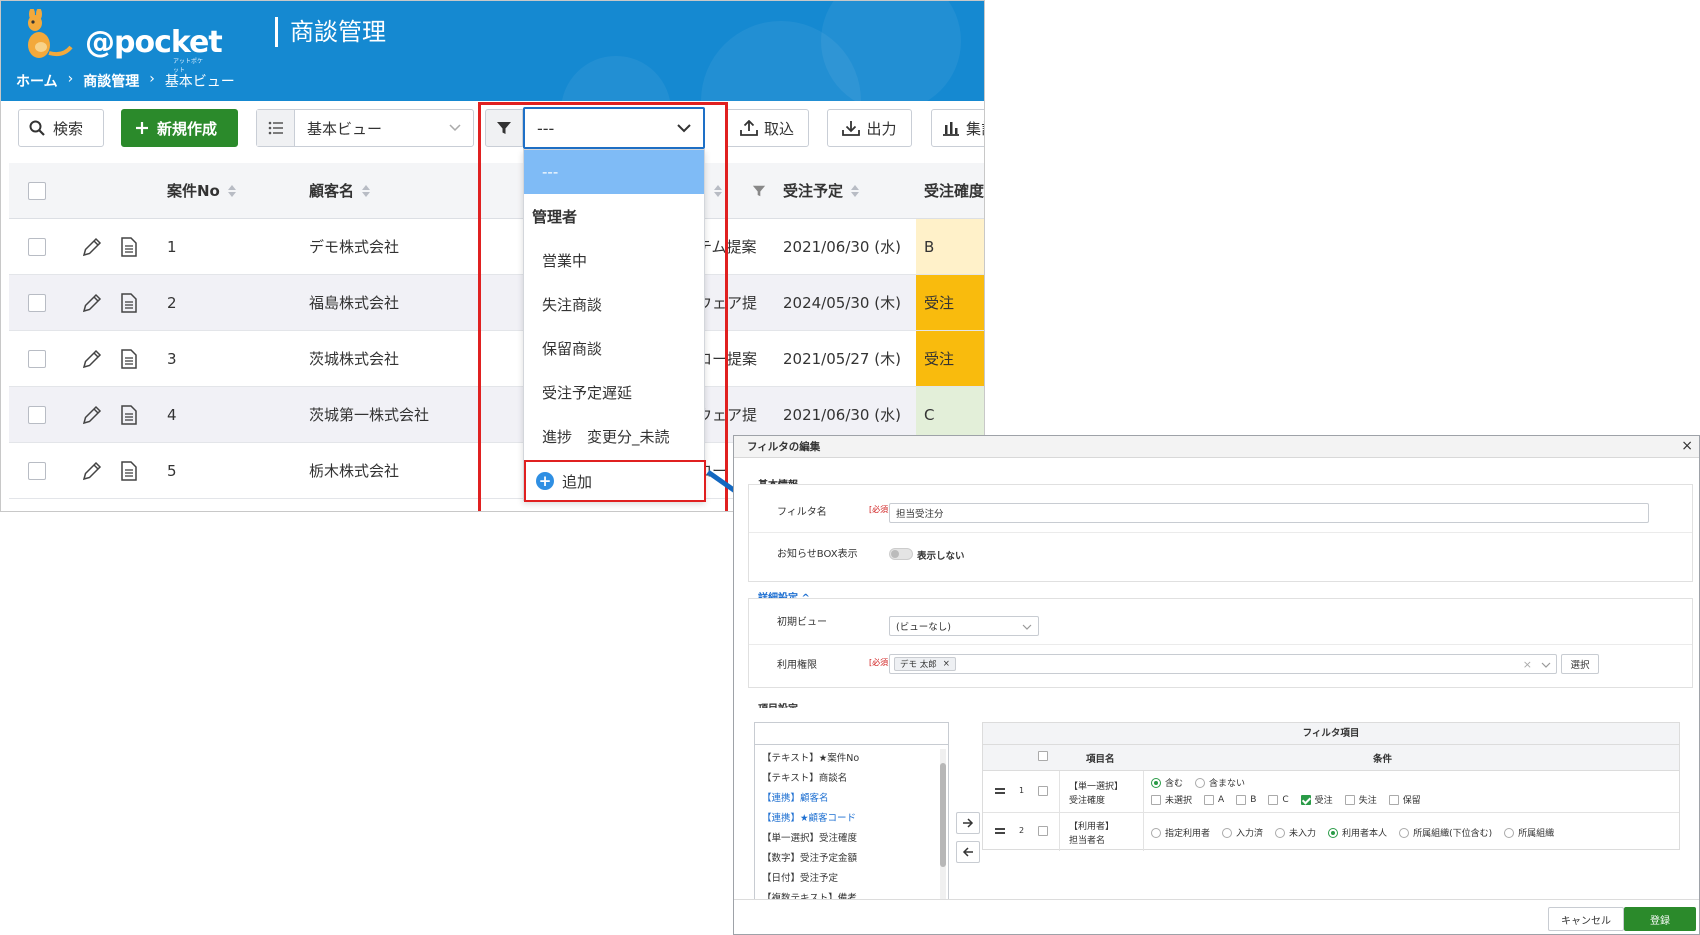  Describe the element at coordinates (1180, 832) in the screenshot. I see `condition-radio: 指定利用者` at that location.